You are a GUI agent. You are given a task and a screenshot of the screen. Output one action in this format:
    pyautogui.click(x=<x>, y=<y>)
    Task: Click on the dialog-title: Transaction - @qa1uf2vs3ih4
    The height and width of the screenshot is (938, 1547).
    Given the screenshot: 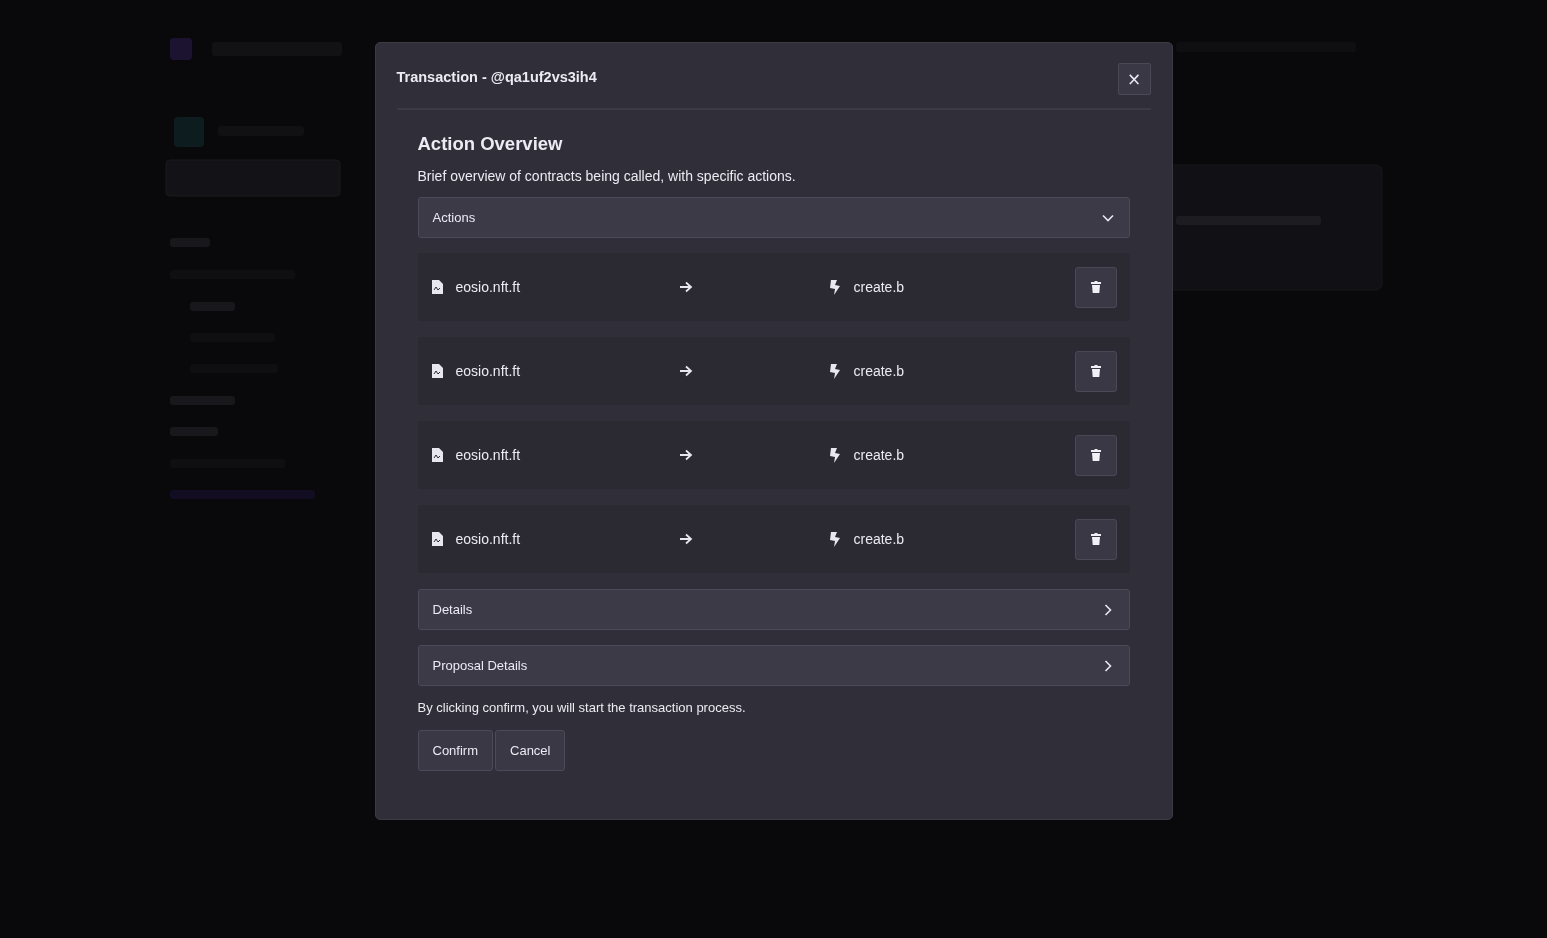 What is the action you would take?
    pyautogui.click(x=496, y=76)
    